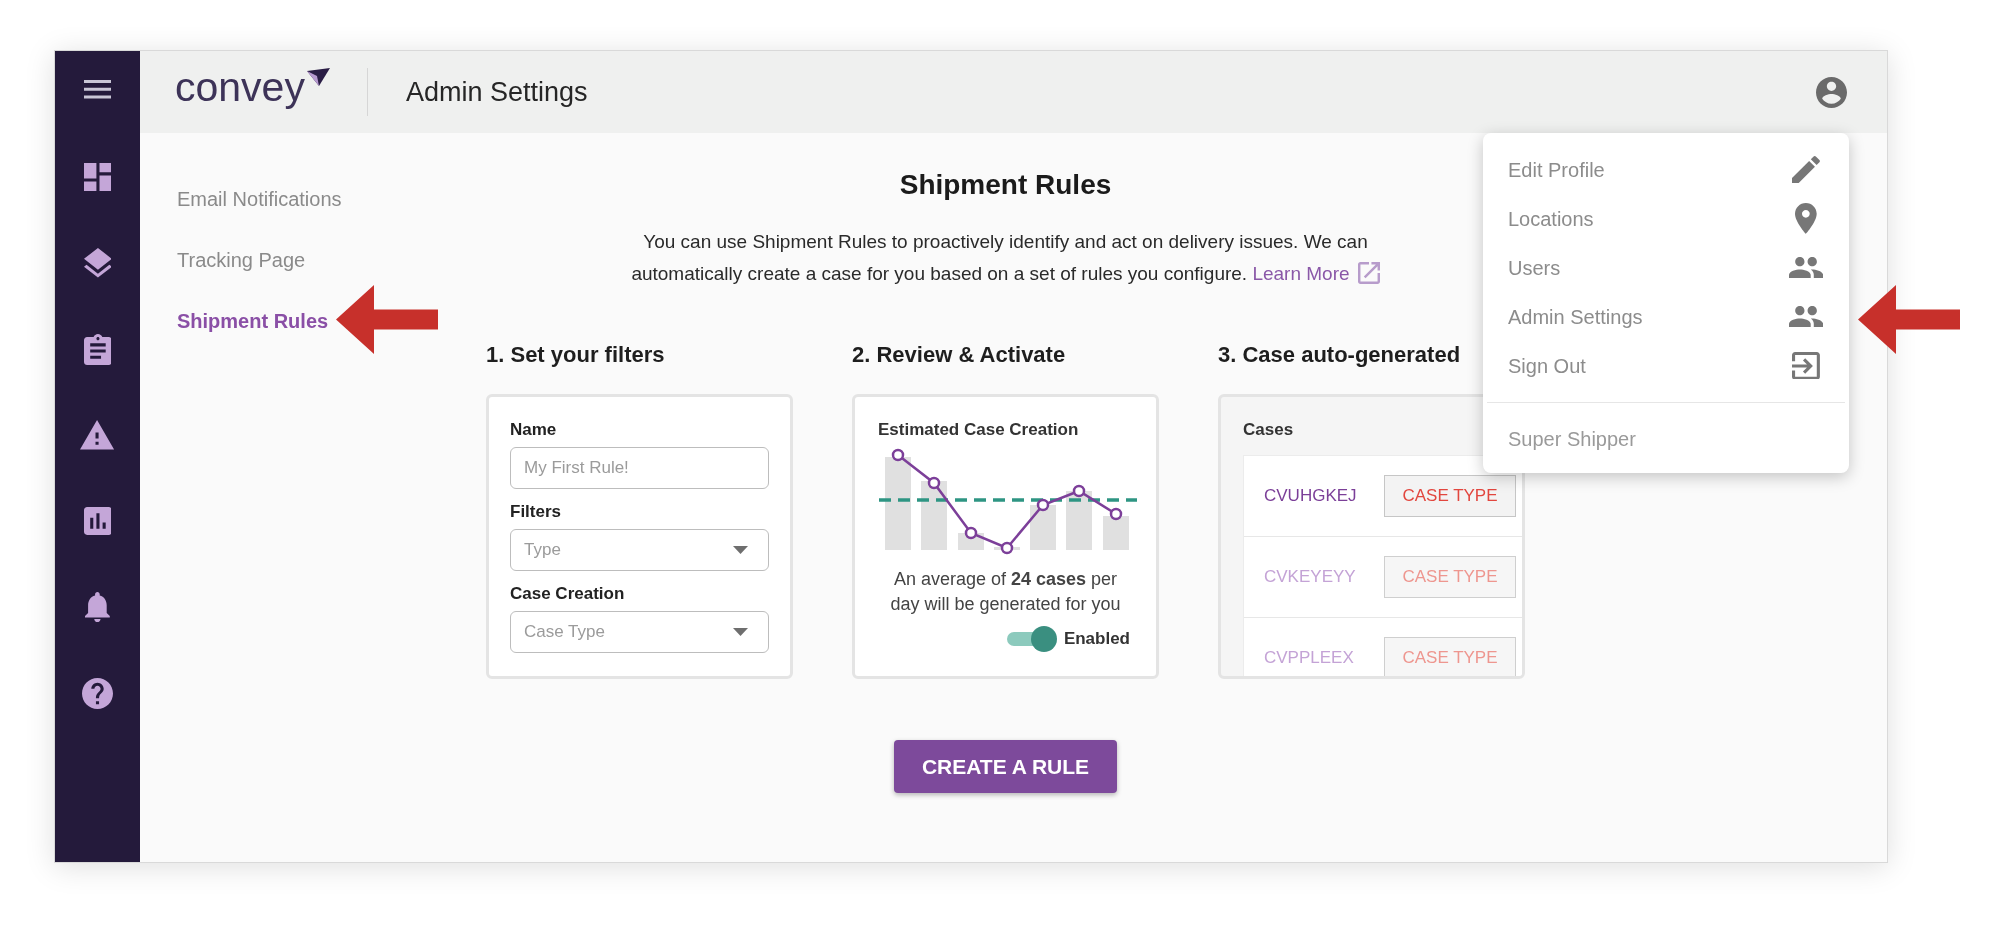 The height and width of the screenshot is (932, 2000). I want to click on field-label: Case Creation, so click(567, 594).